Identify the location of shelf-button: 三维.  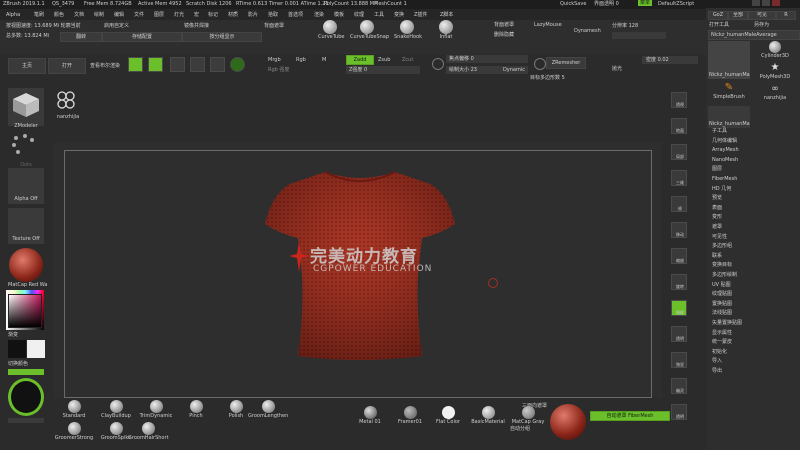
(679, 178).